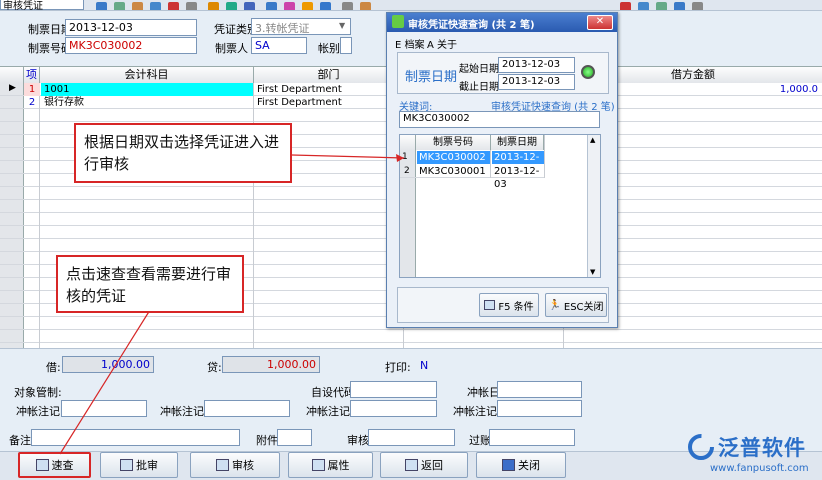 This screenshot has height=480, width=822. Describe the element at coordinates (183, 153) in the screenshot. I see `annotation-callout-top: 根据日期双击选择凭证进入进行审核` at that location.